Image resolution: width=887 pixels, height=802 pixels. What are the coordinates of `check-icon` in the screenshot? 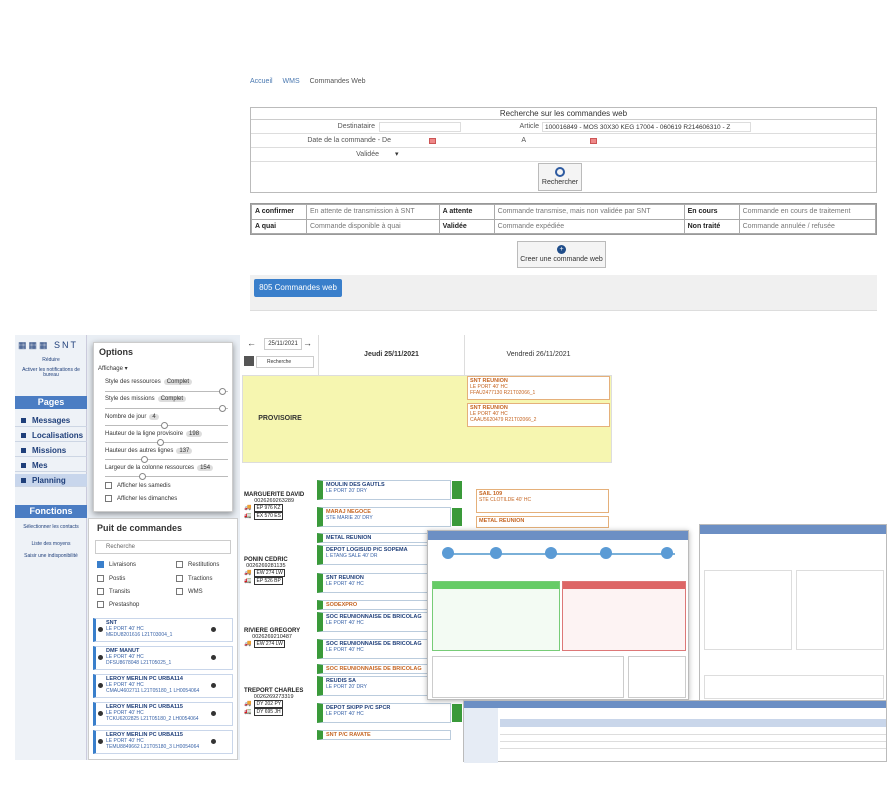 It's located at (457, 713).